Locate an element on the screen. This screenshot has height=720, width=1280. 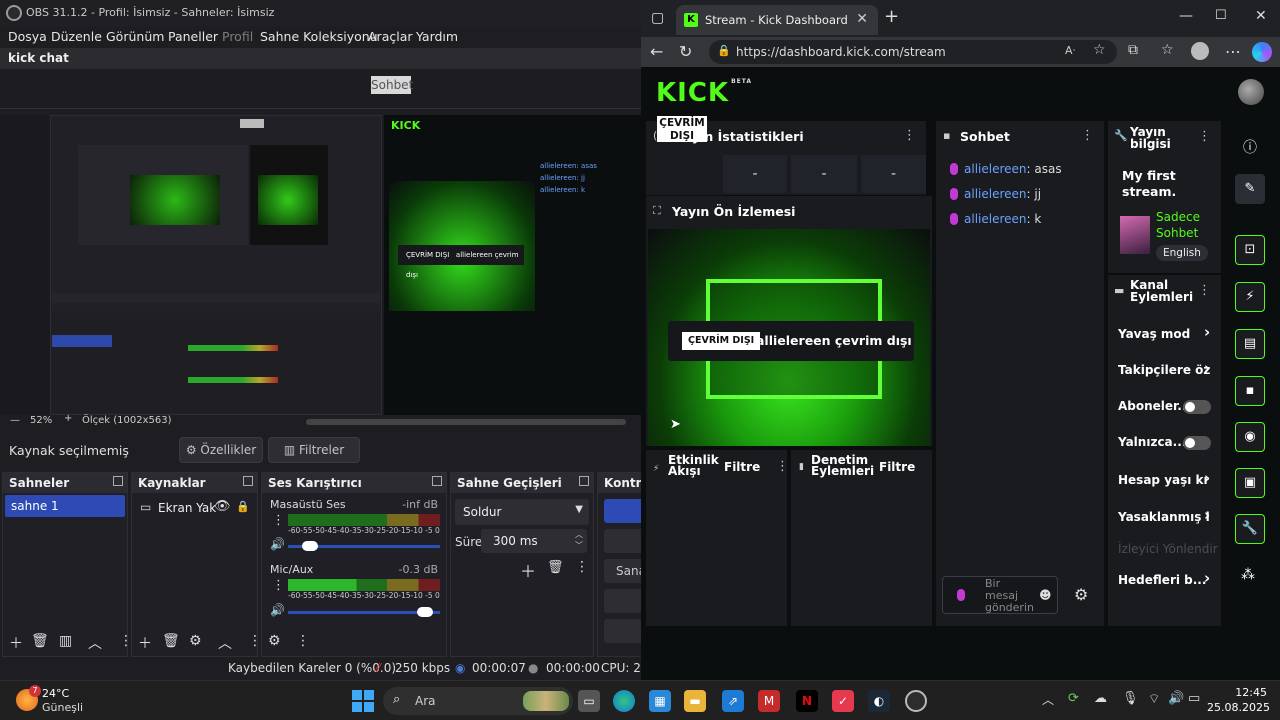
chat-settings-icon: ⚙ is located at coordinates (1081, 594).